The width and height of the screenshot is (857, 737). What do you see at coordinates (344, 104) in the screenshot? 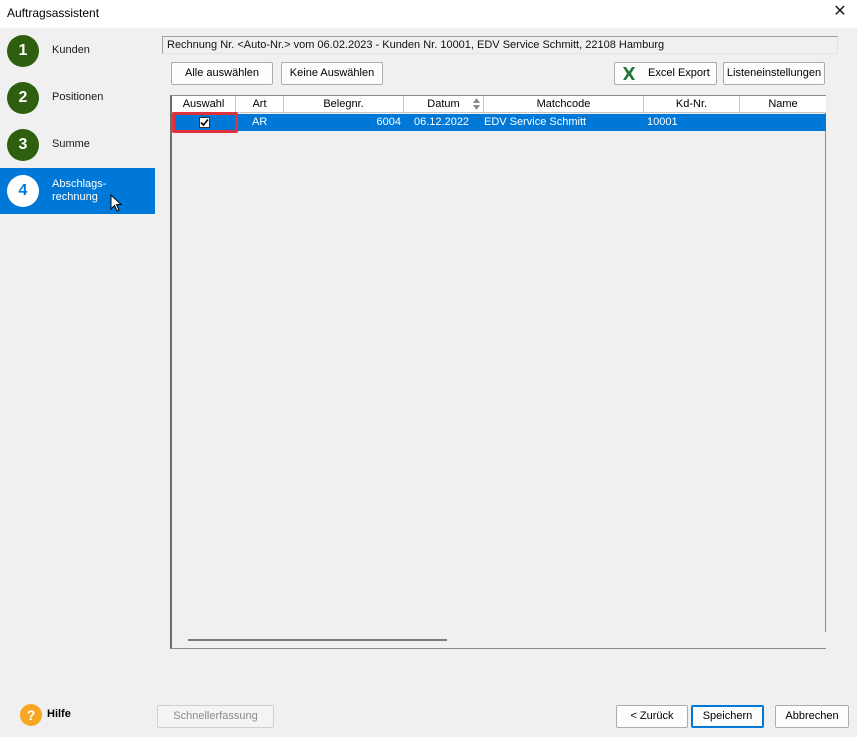
I see `column-header-belegnr: Belegnr.` at bounding box center [344, 104].